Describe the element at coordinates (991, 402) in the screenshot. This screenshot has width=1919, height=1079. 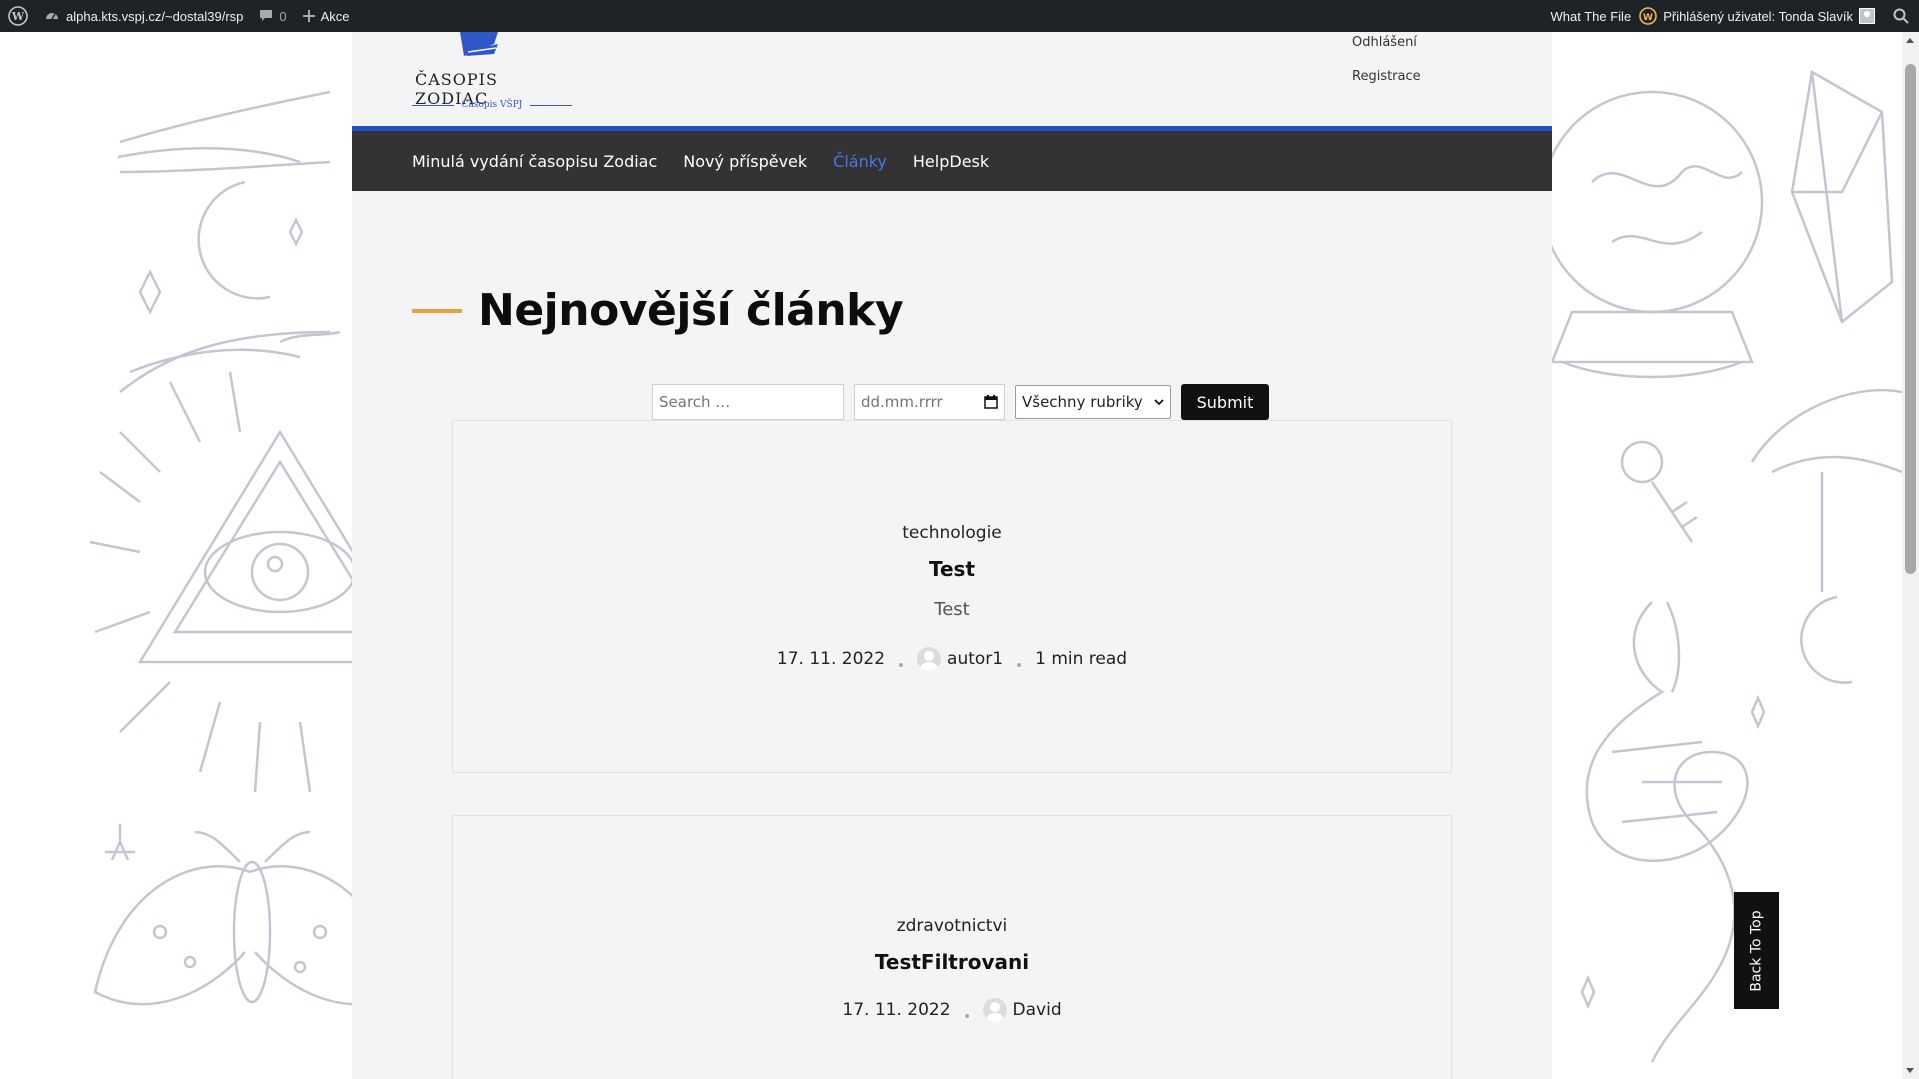
I see `calendar-icon` at that location.